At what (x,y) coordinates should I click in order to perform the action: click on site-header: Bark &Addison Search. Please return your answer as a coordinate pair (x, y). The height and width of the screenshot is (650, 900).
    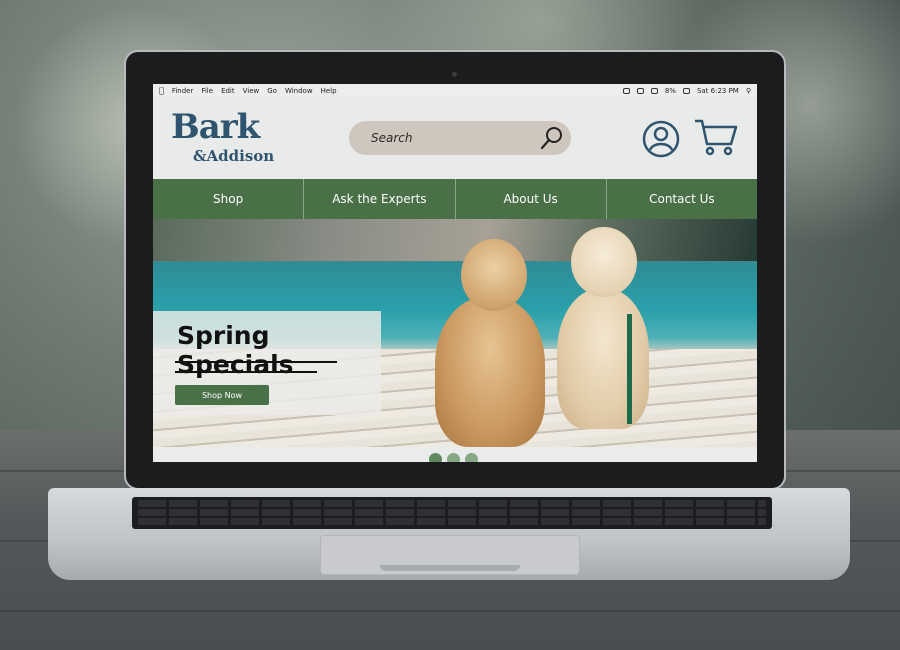
    Looking at the image, I should click on (455, 138).